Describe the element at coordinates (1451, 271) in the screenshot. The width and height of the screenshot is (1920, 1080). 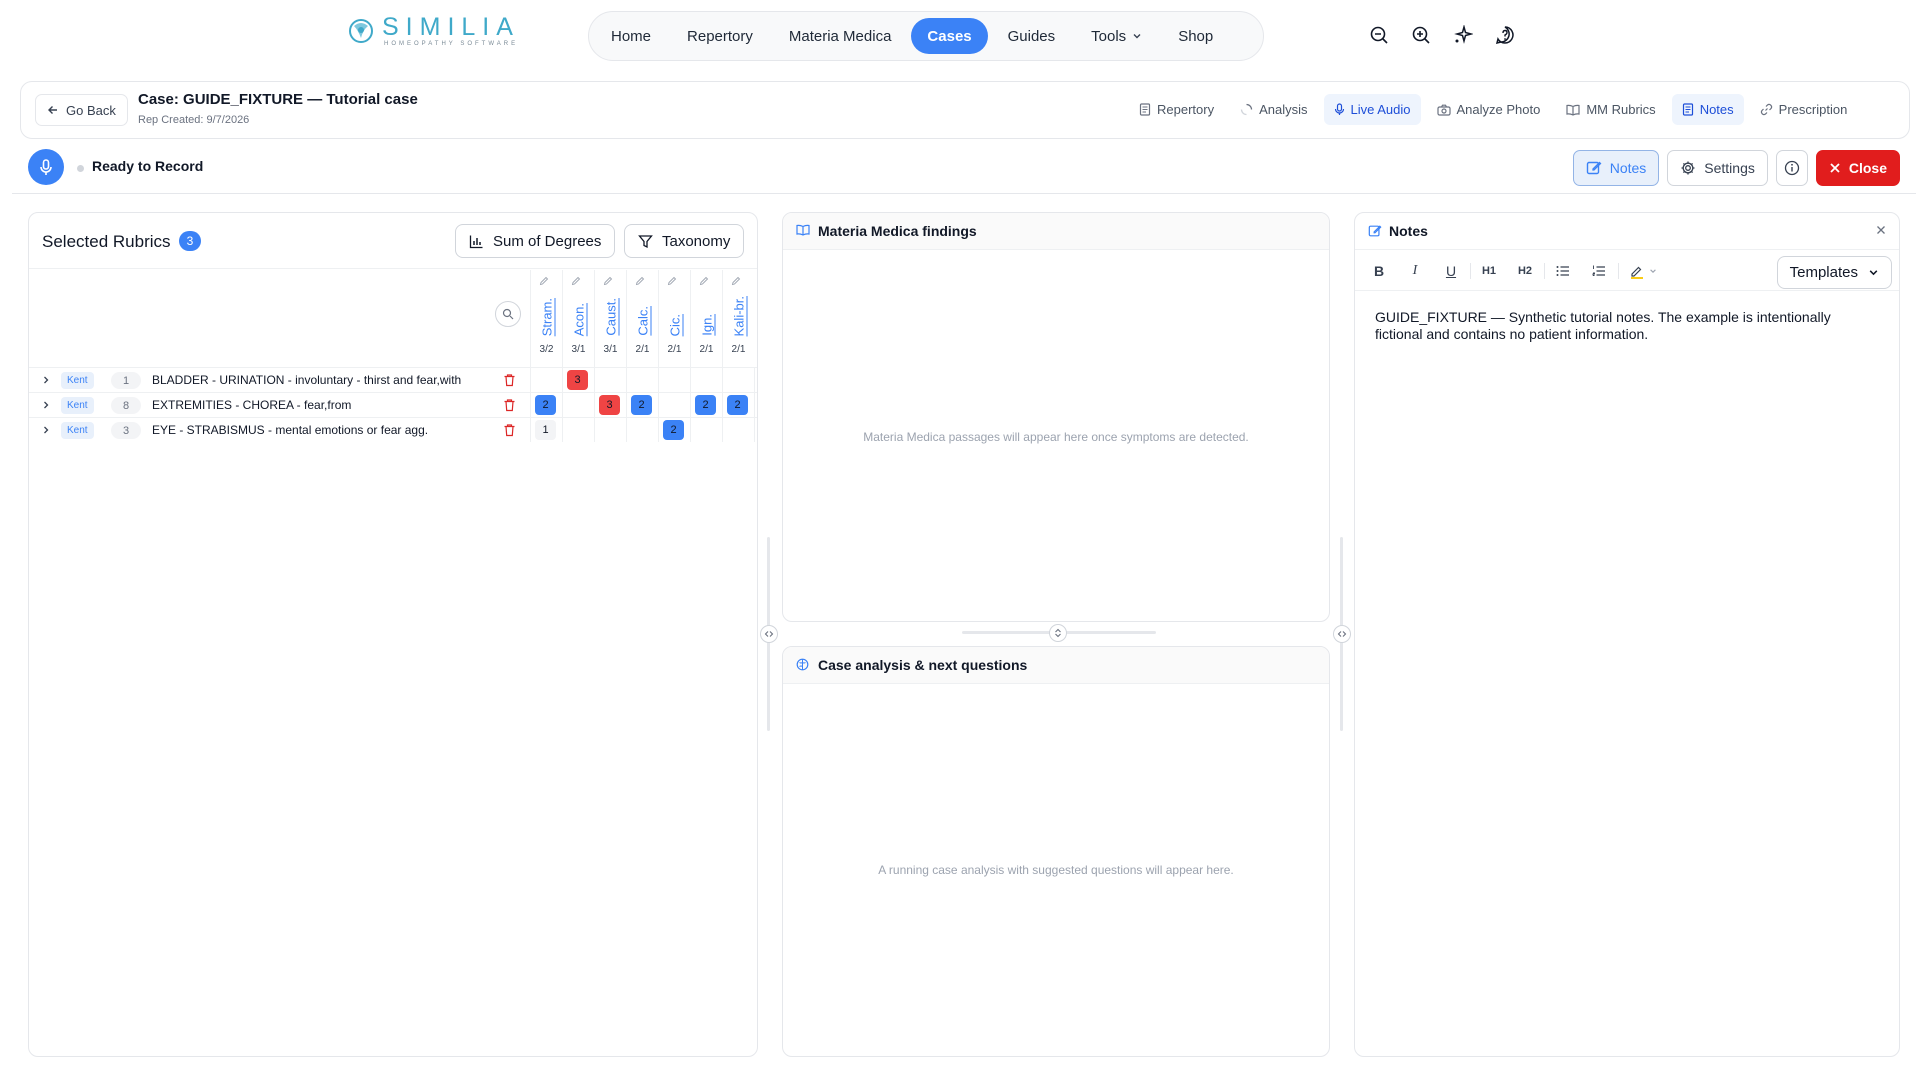
I see `underline-button: U` at that location.